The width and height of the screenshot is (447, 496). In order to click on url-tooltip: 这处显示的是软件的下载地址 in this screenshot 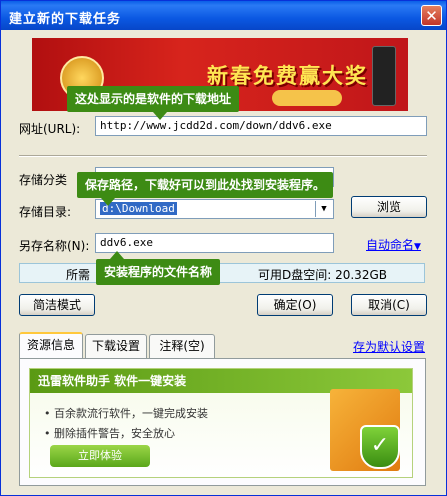, I will do `click(153, 103)`.